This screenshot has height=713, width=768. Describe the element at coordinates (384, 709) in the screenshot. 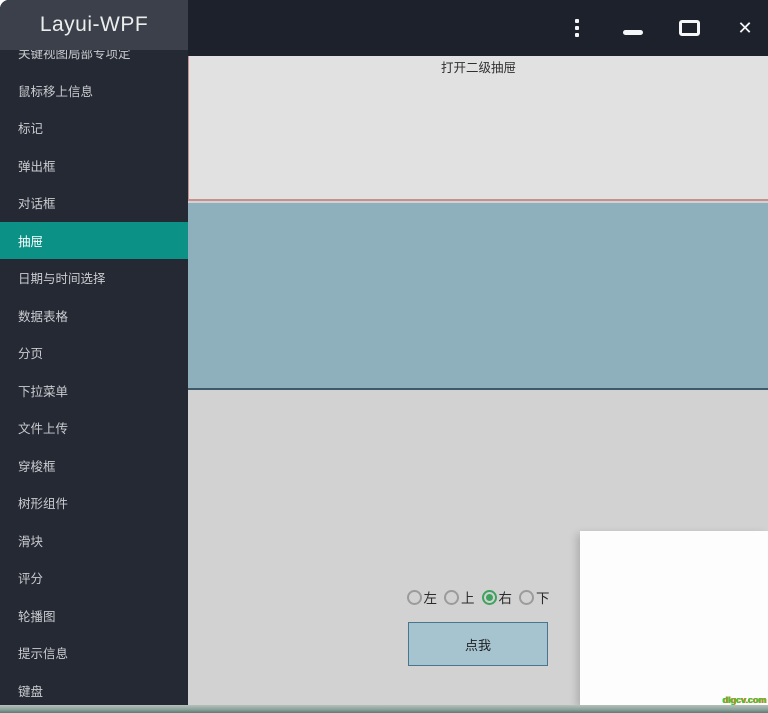

I see `window-bottom-edge` at that location.